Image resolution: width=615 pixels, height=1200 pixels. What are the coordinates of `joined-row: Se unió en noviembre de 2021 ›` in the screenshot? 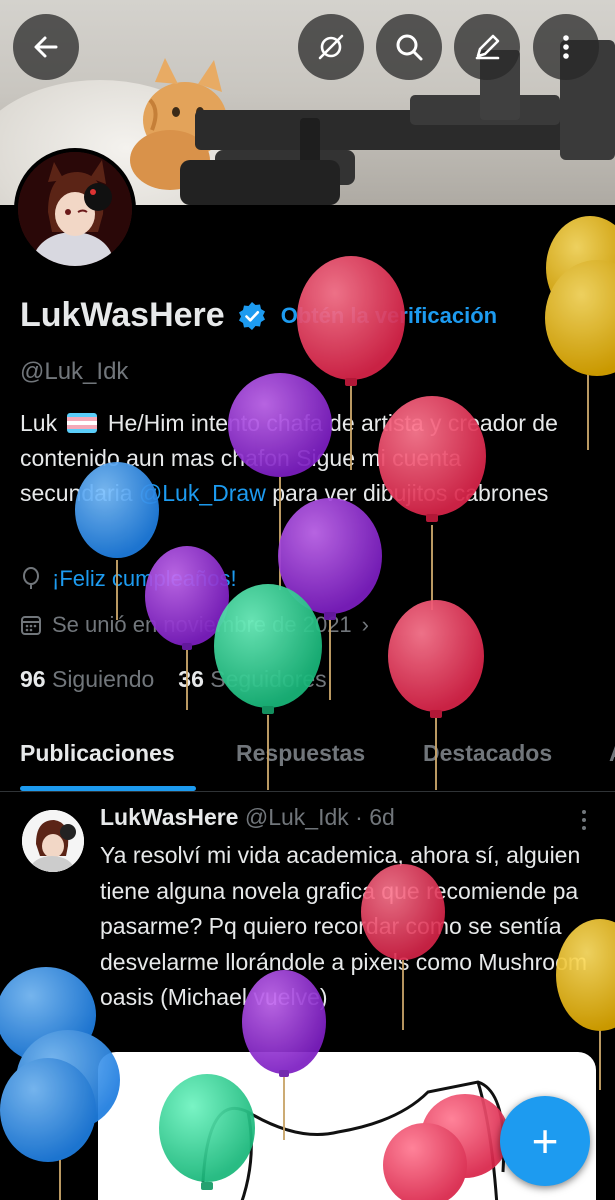 It's located at (194, 625).